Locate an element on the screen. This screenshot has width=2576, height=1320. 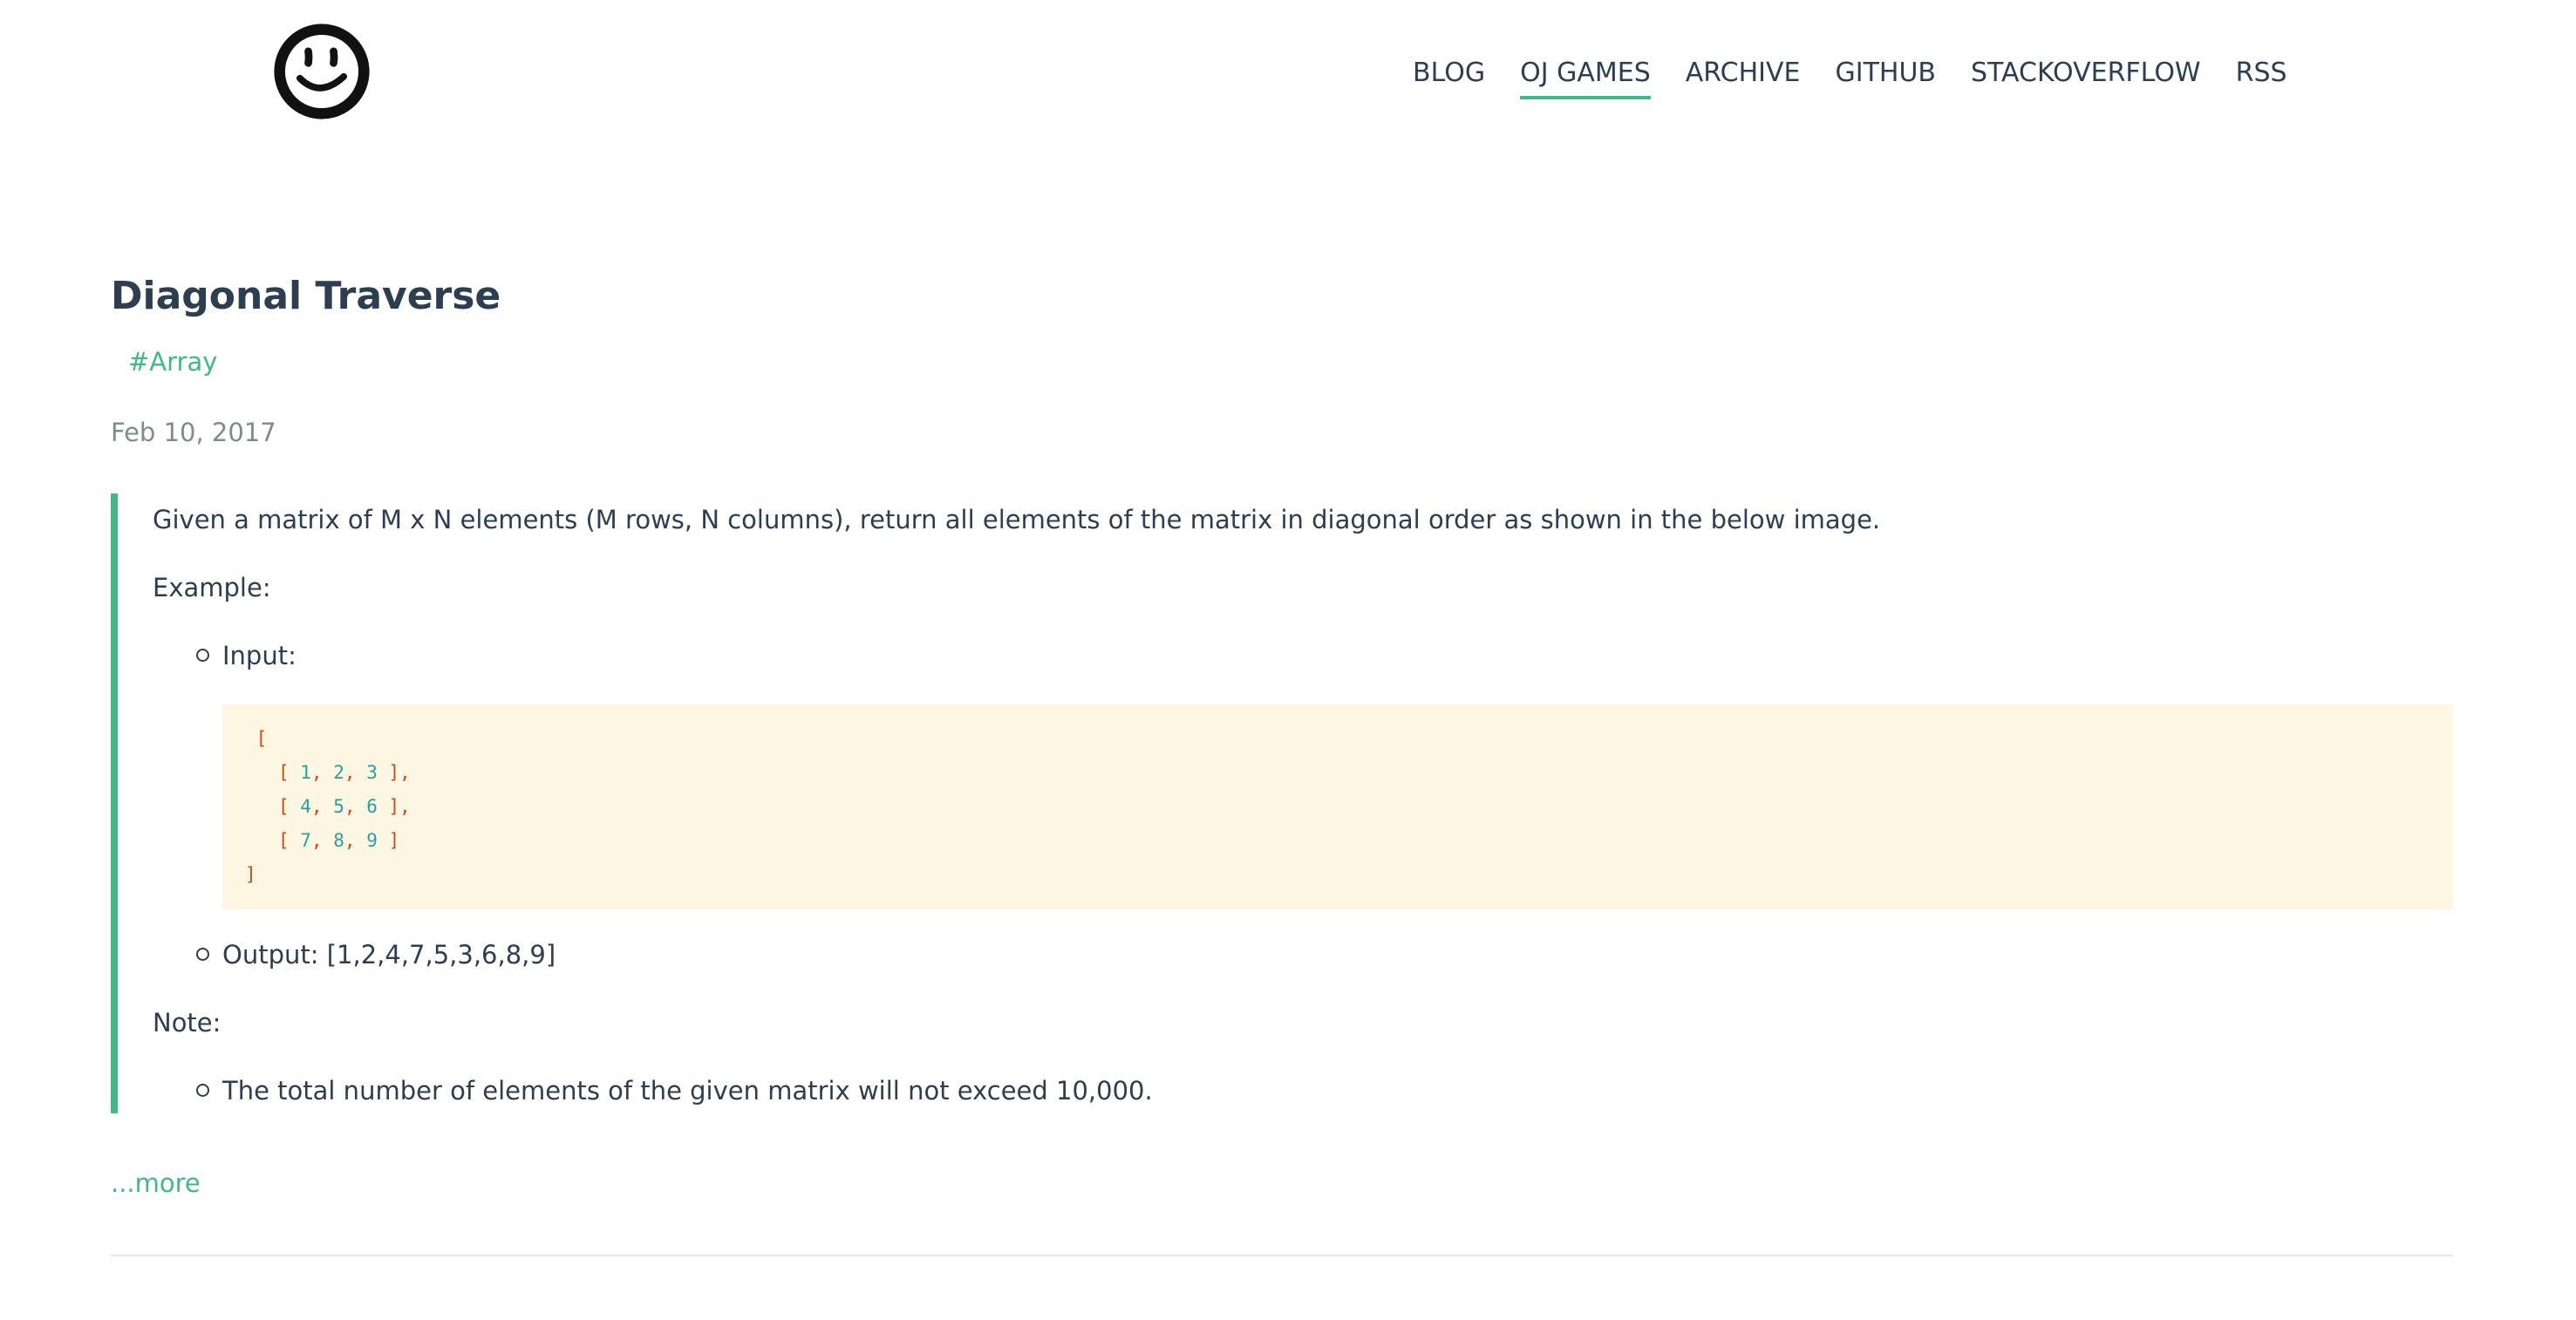
nav-item-oj-games: OJ GAMES is located at coordinates (1586, 76).